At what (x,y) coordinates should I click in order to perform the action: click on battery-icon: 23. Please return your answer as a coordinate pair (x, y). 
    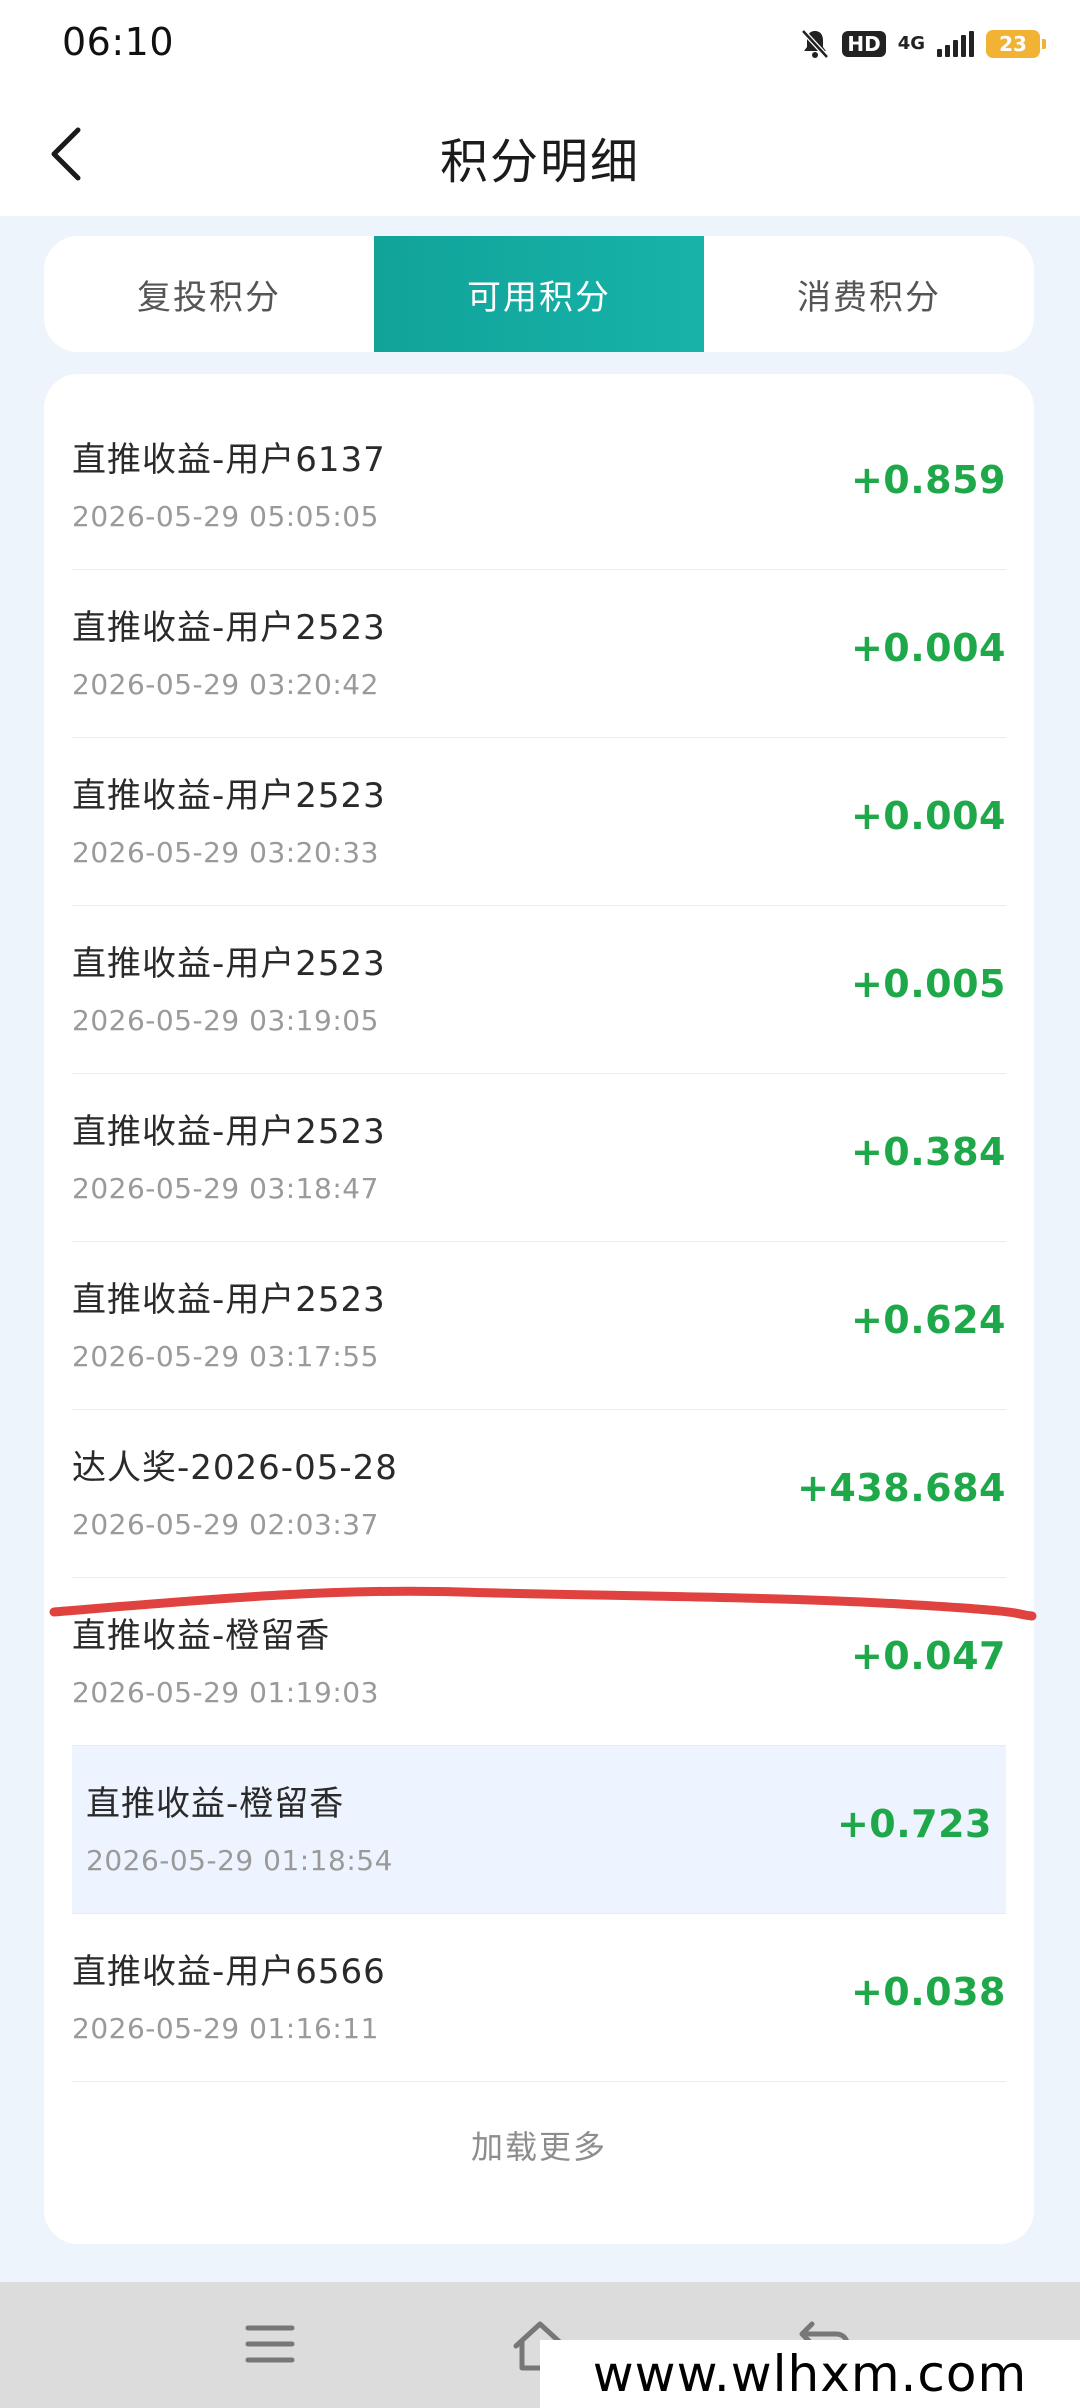
    Looking at the image, I should click on (1016, 44).